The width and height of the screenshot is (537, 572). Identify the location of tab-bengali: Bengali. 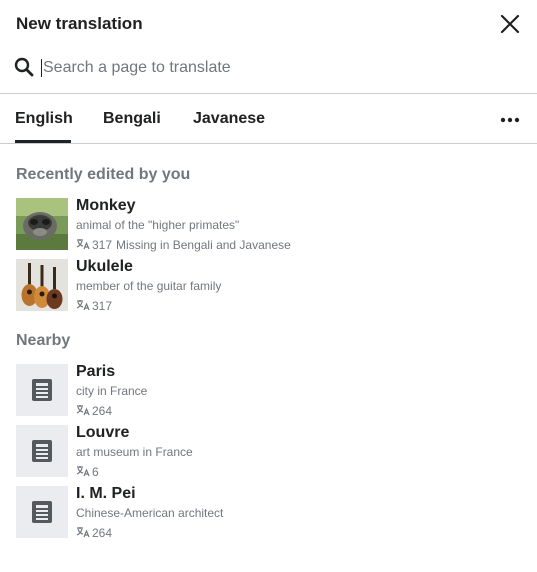
(132, 118).